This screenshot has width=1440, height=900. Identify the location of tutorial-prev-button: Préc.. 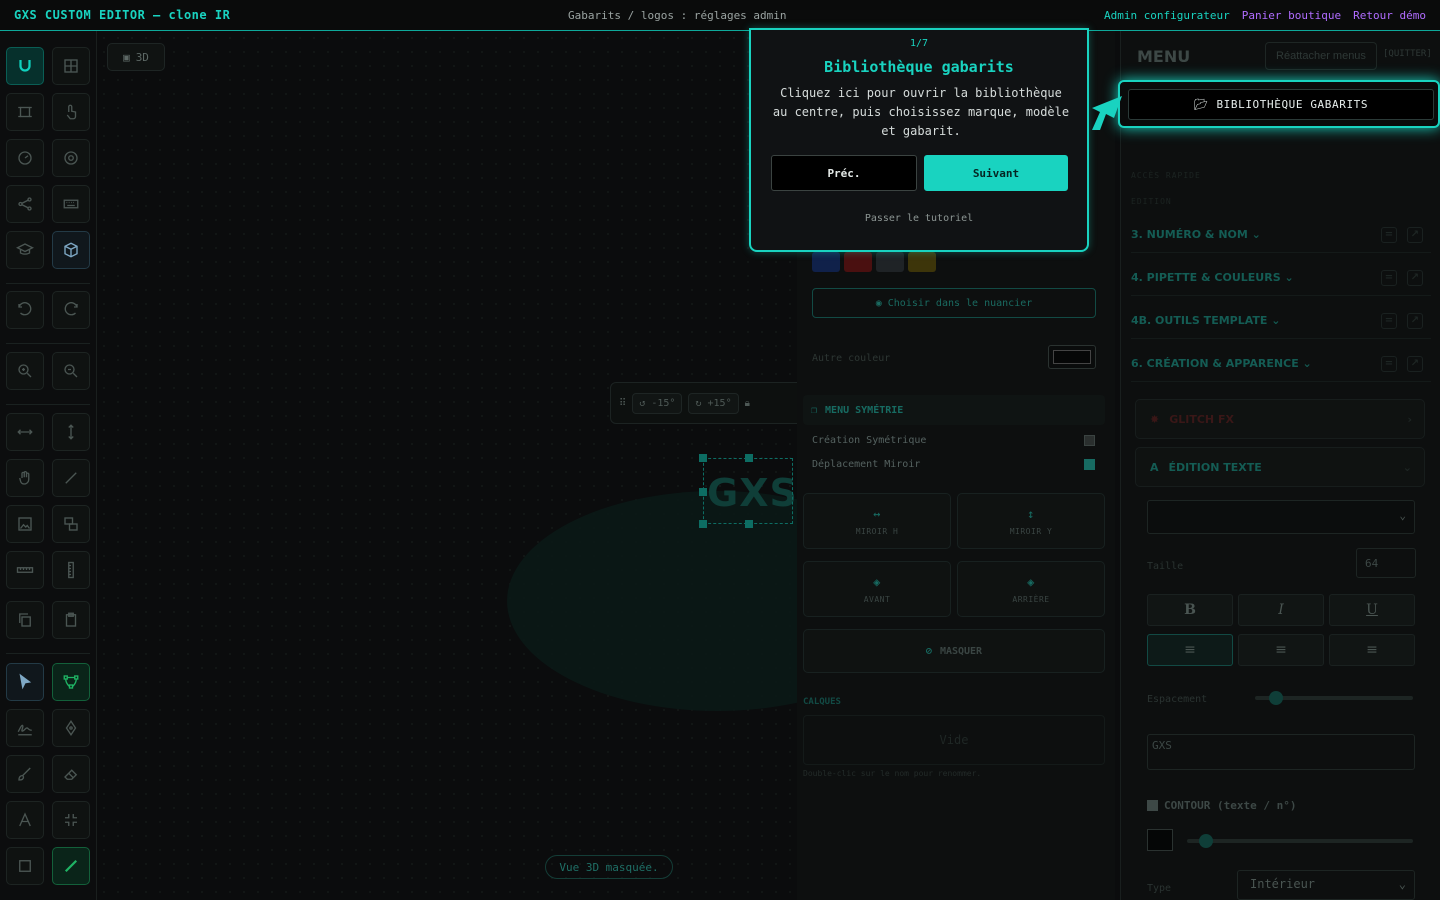
(844, 173).